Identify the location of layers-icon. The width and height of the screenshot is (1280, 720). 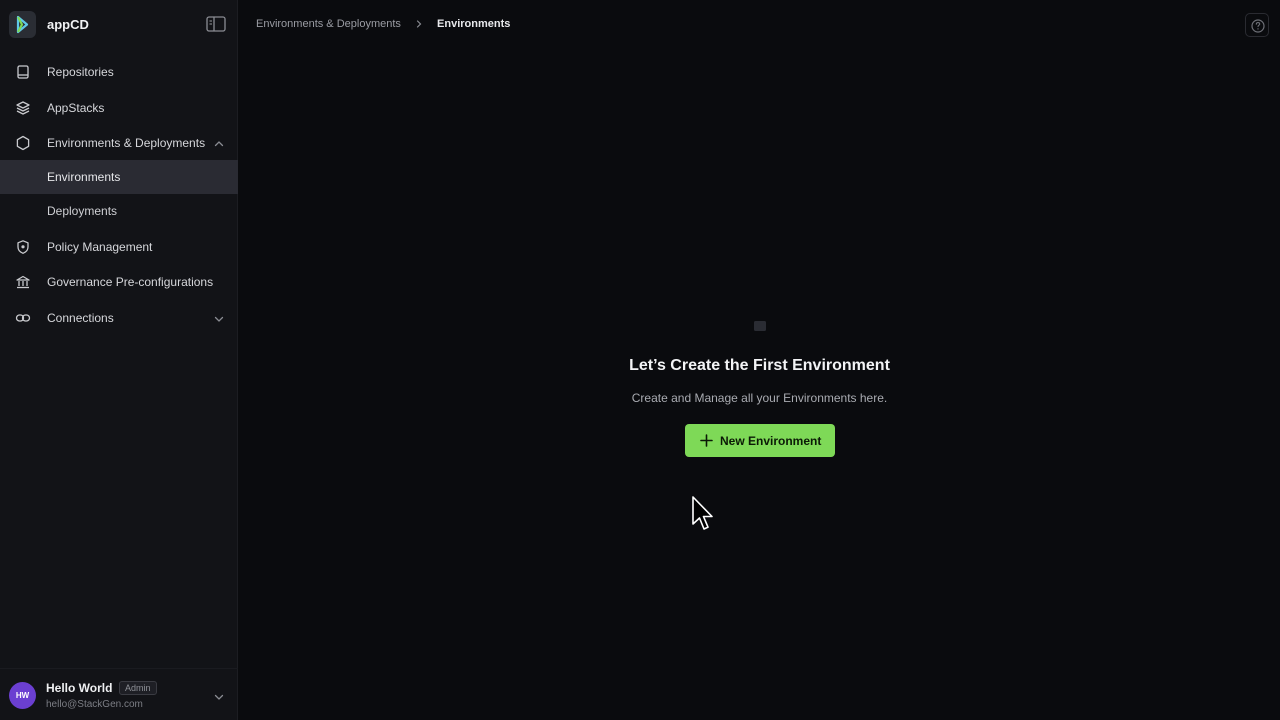
(23, 108).